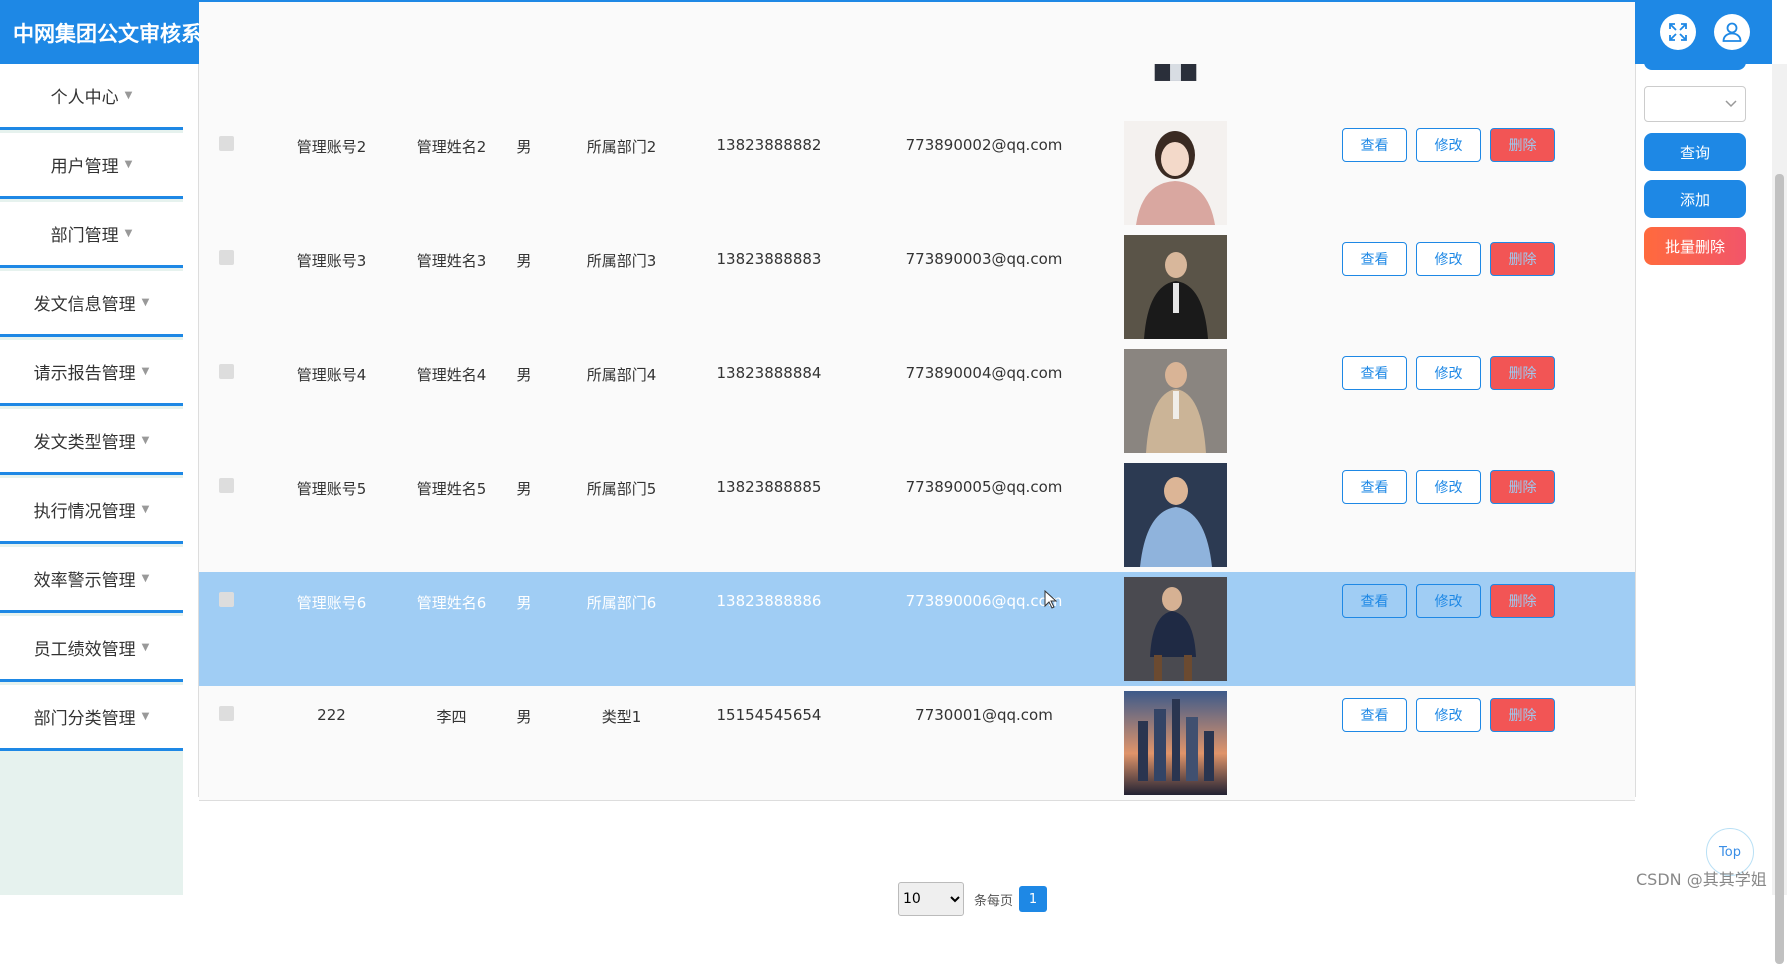 This screenshot has width=1787, height=964. I want to click on cell-phone: 13823888884, so click(769, 373).